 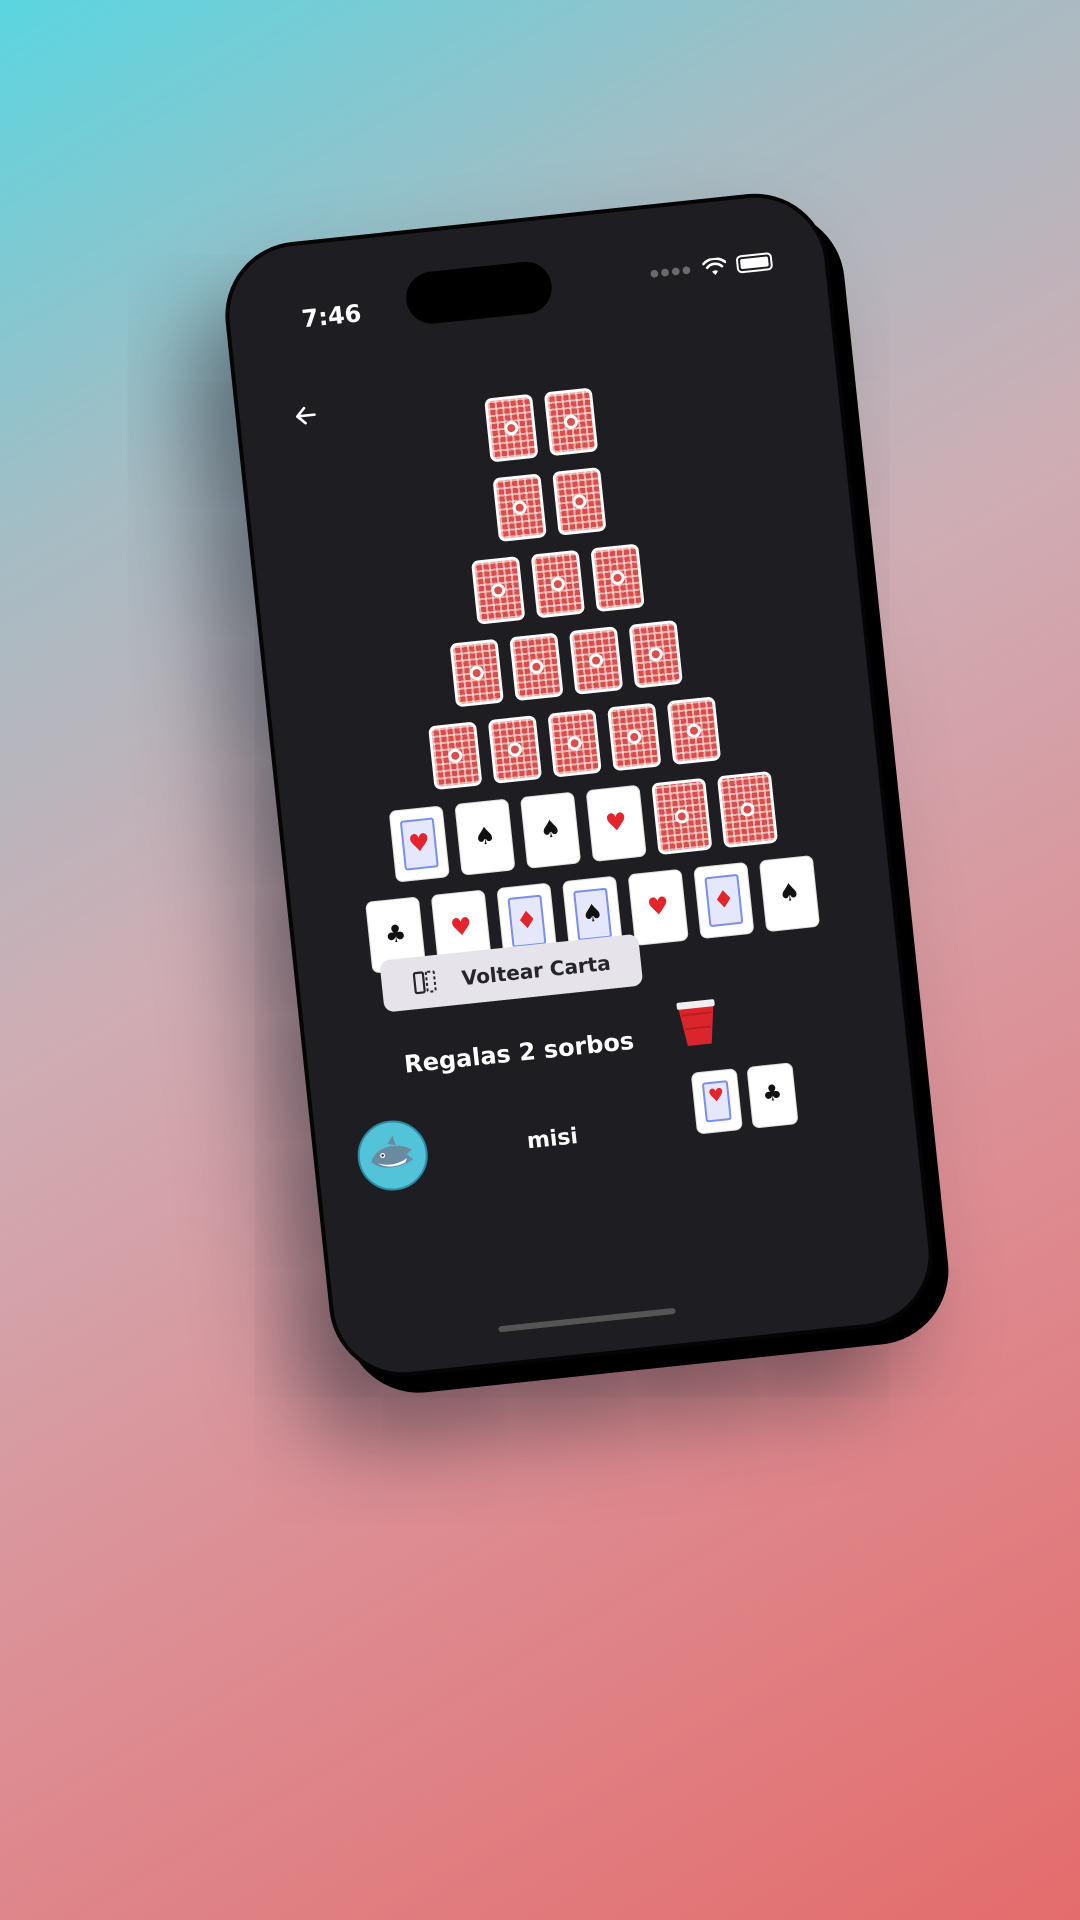 I want to click on flip-card-label: Voltear Carta, so click(x=536, y=970).